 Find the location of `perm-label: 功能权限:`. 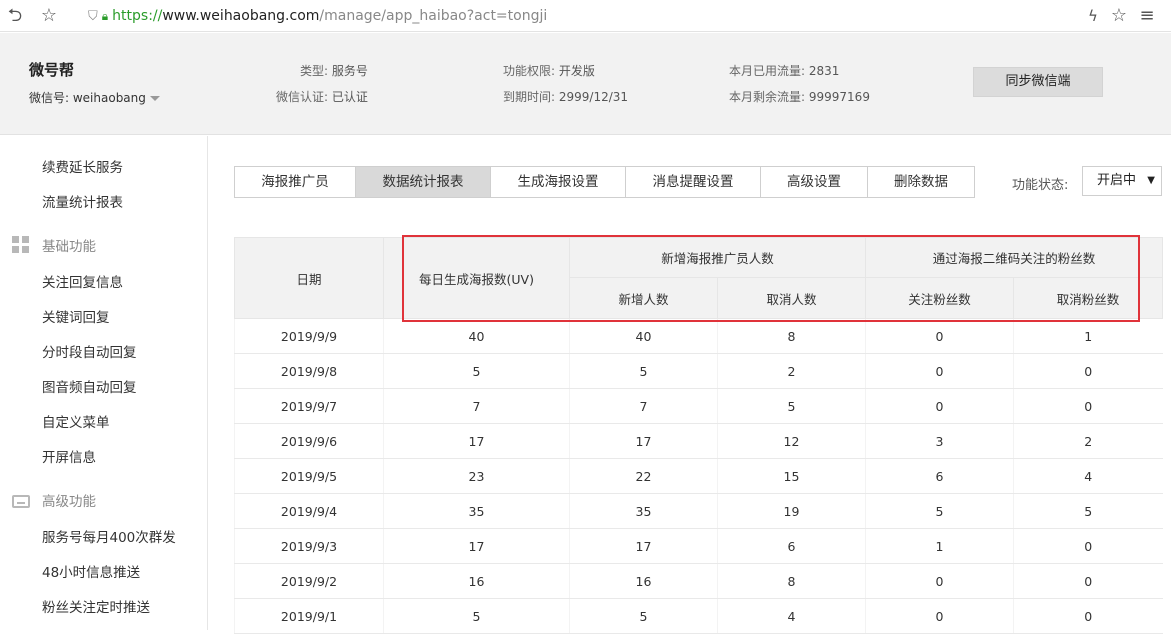

perm-label: 功能权限: is located at coordinates (529, 71).